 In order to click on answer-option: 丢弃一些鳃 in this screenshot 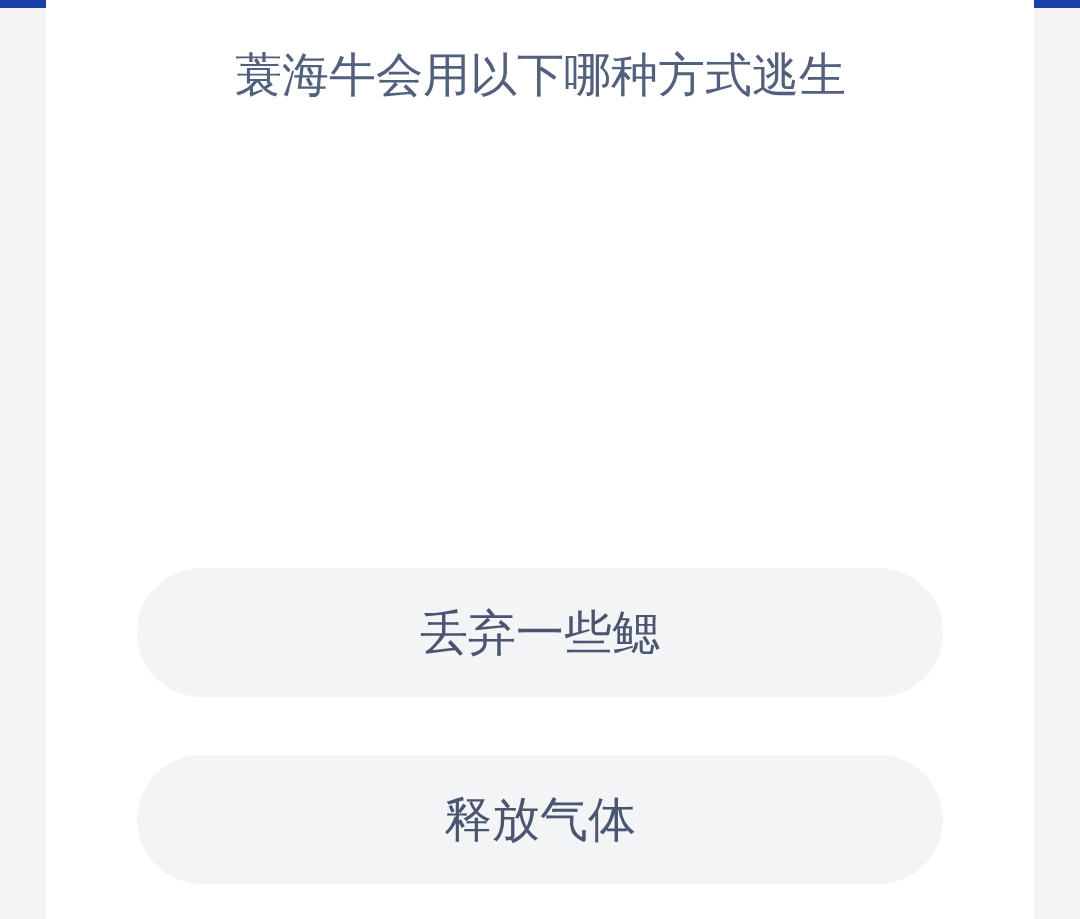, I will do `click(540, 632)`.